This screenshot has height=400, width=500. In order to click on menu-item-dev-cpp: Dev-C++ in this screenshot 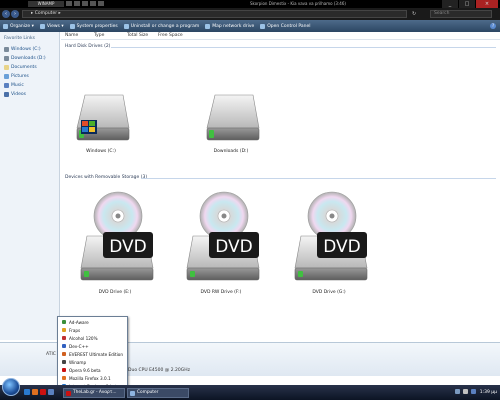, I will do `click(92, 346)`.